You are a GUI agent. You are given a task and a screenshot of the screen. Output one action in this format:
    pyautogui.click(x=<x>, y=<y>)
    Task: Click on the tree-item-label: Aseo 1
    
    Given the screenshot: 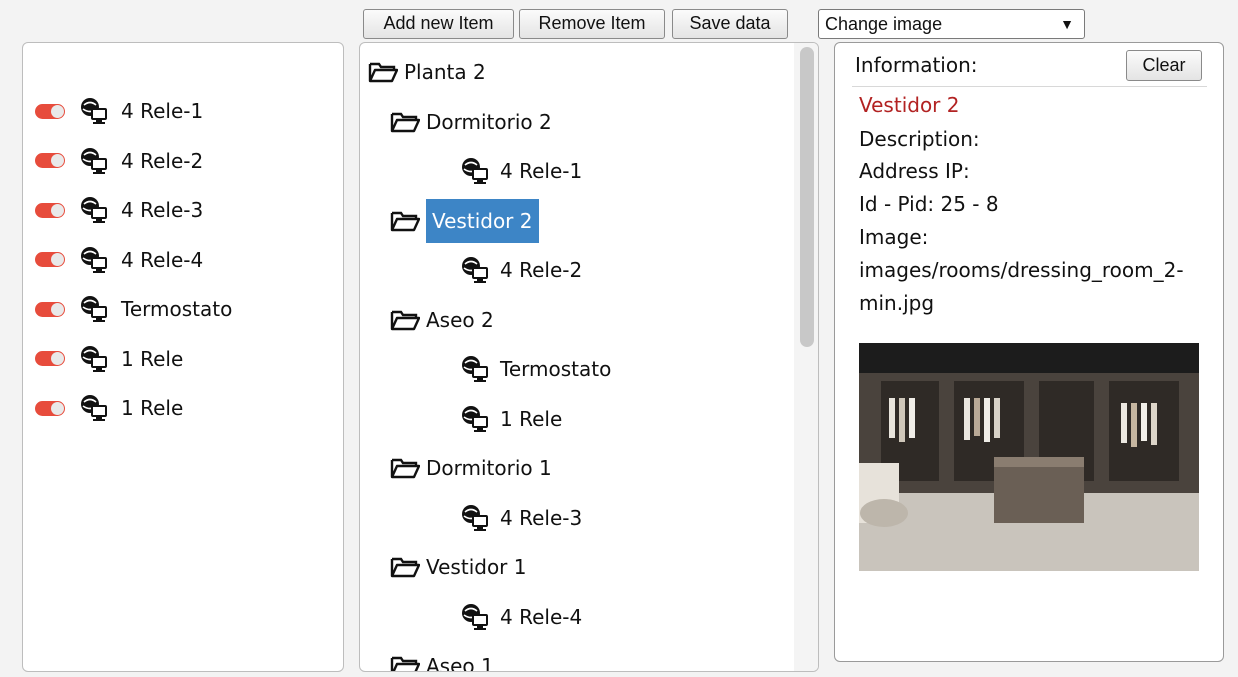 What is the action you would take?
    pyautogui.click(x=460, y=663)
    